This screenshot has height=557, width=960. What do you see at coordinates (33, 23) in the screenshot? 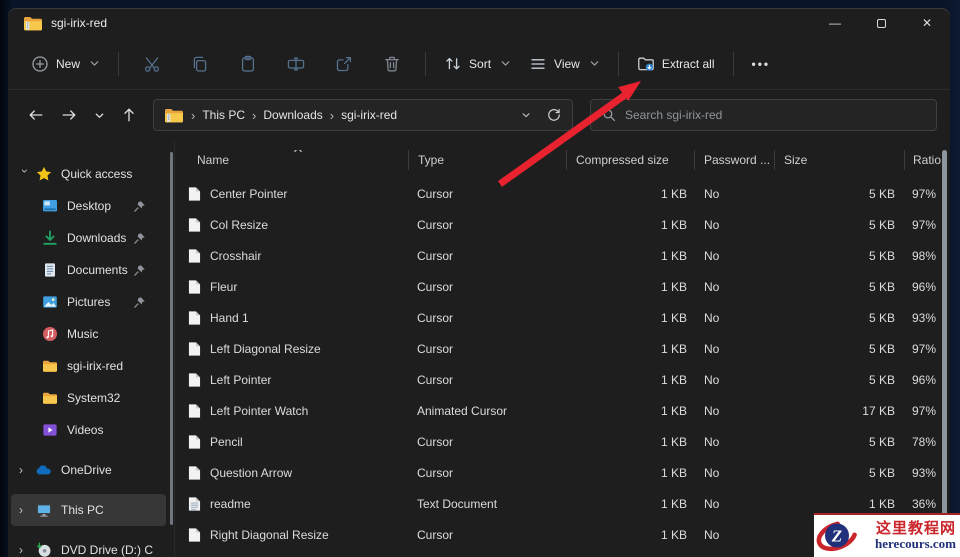
I see `zip-folder-icon` at bounding box center [33, 23].